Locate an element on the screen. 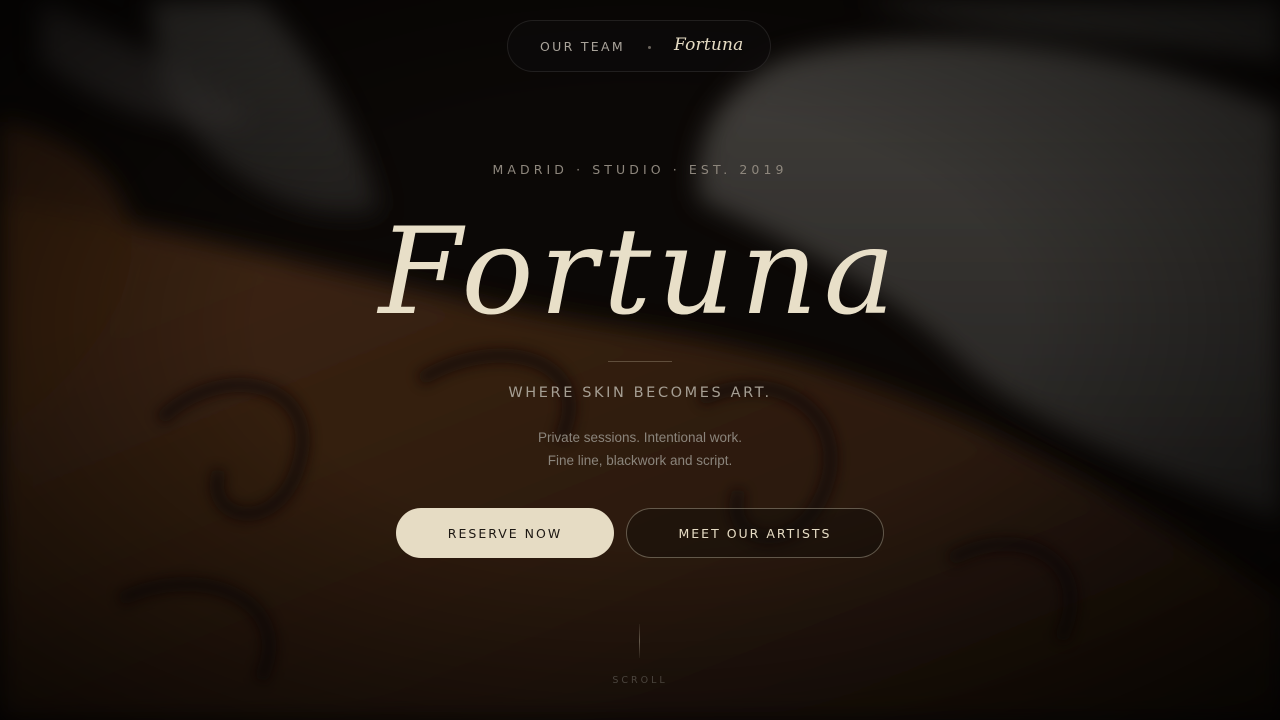 Image resolution: width=1280 pixels, height=720 pixels. hero-description-line-2: Fine line, blackwork and script. is located at coordinates (640, 460).